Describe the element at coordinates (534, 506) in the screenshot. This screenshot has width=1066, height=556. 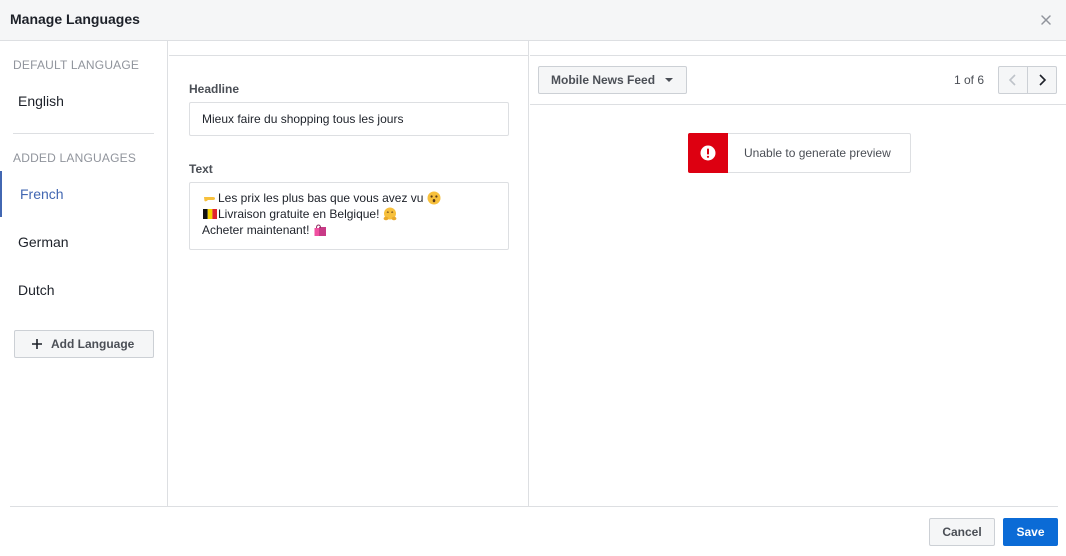
I see `footer-divider` at that location.